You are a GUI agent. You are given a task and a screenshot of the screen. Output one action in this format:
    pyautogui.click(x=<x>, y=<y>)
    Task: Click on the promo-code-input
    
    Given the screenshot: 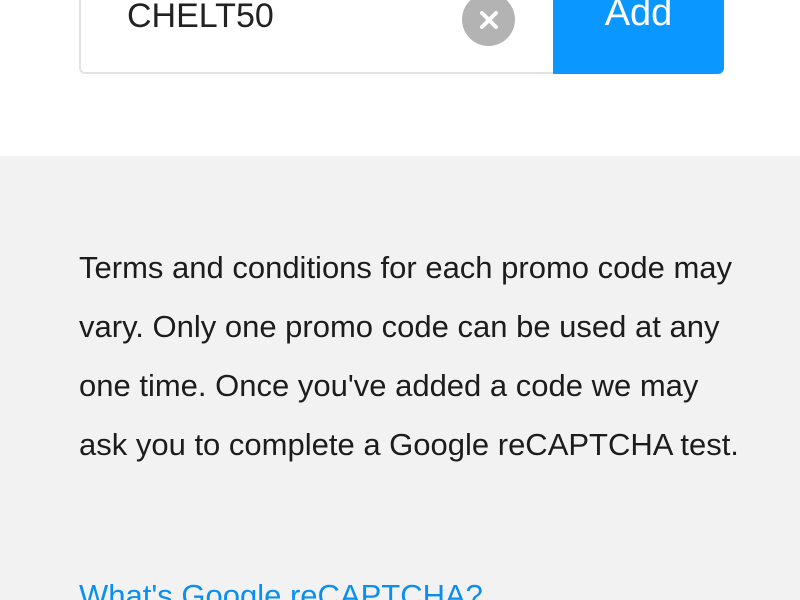 What is the action you would take?
    pyautogui.click(x=307, y=33)
    